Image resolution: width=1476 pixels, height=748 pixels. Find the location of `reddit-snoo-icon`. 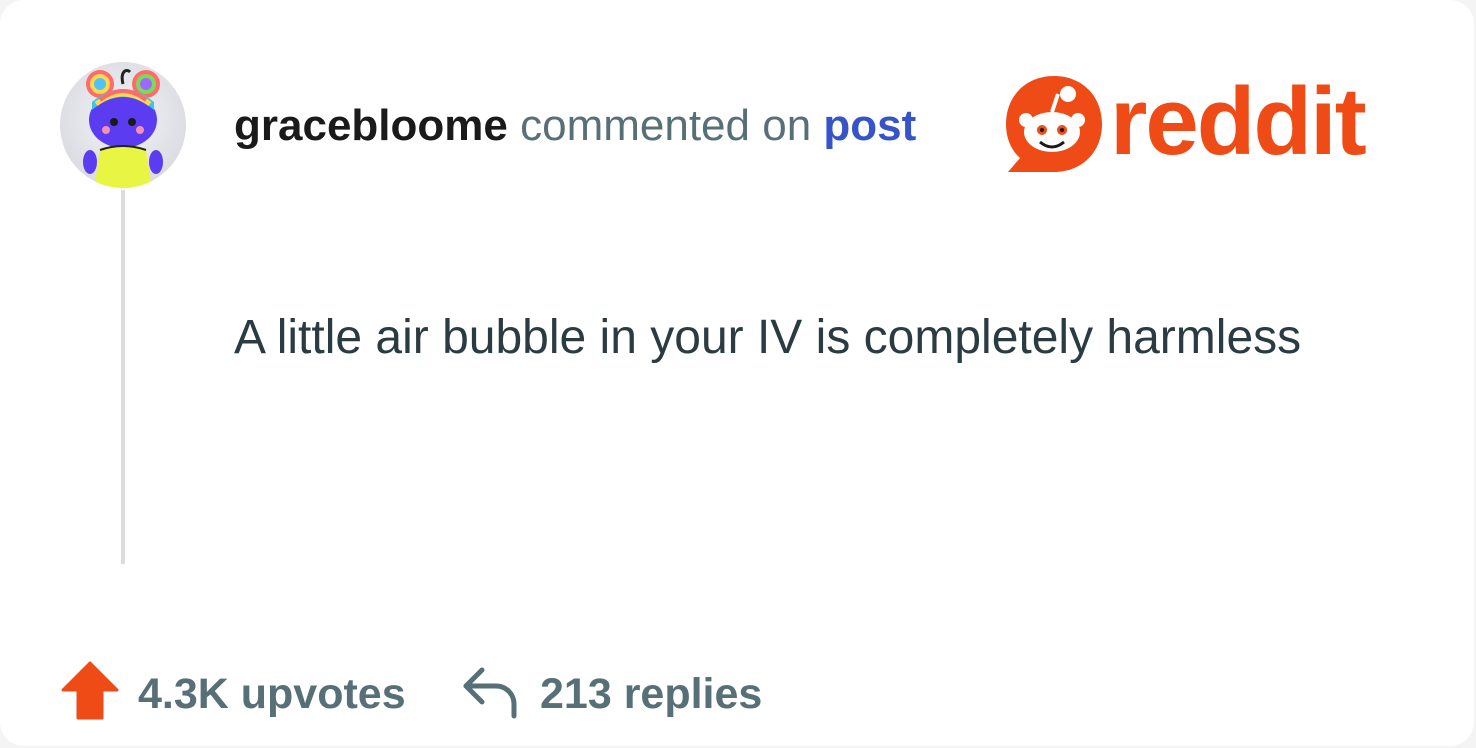

reddit-snoo-icon is located at coordinates (1054, 124).